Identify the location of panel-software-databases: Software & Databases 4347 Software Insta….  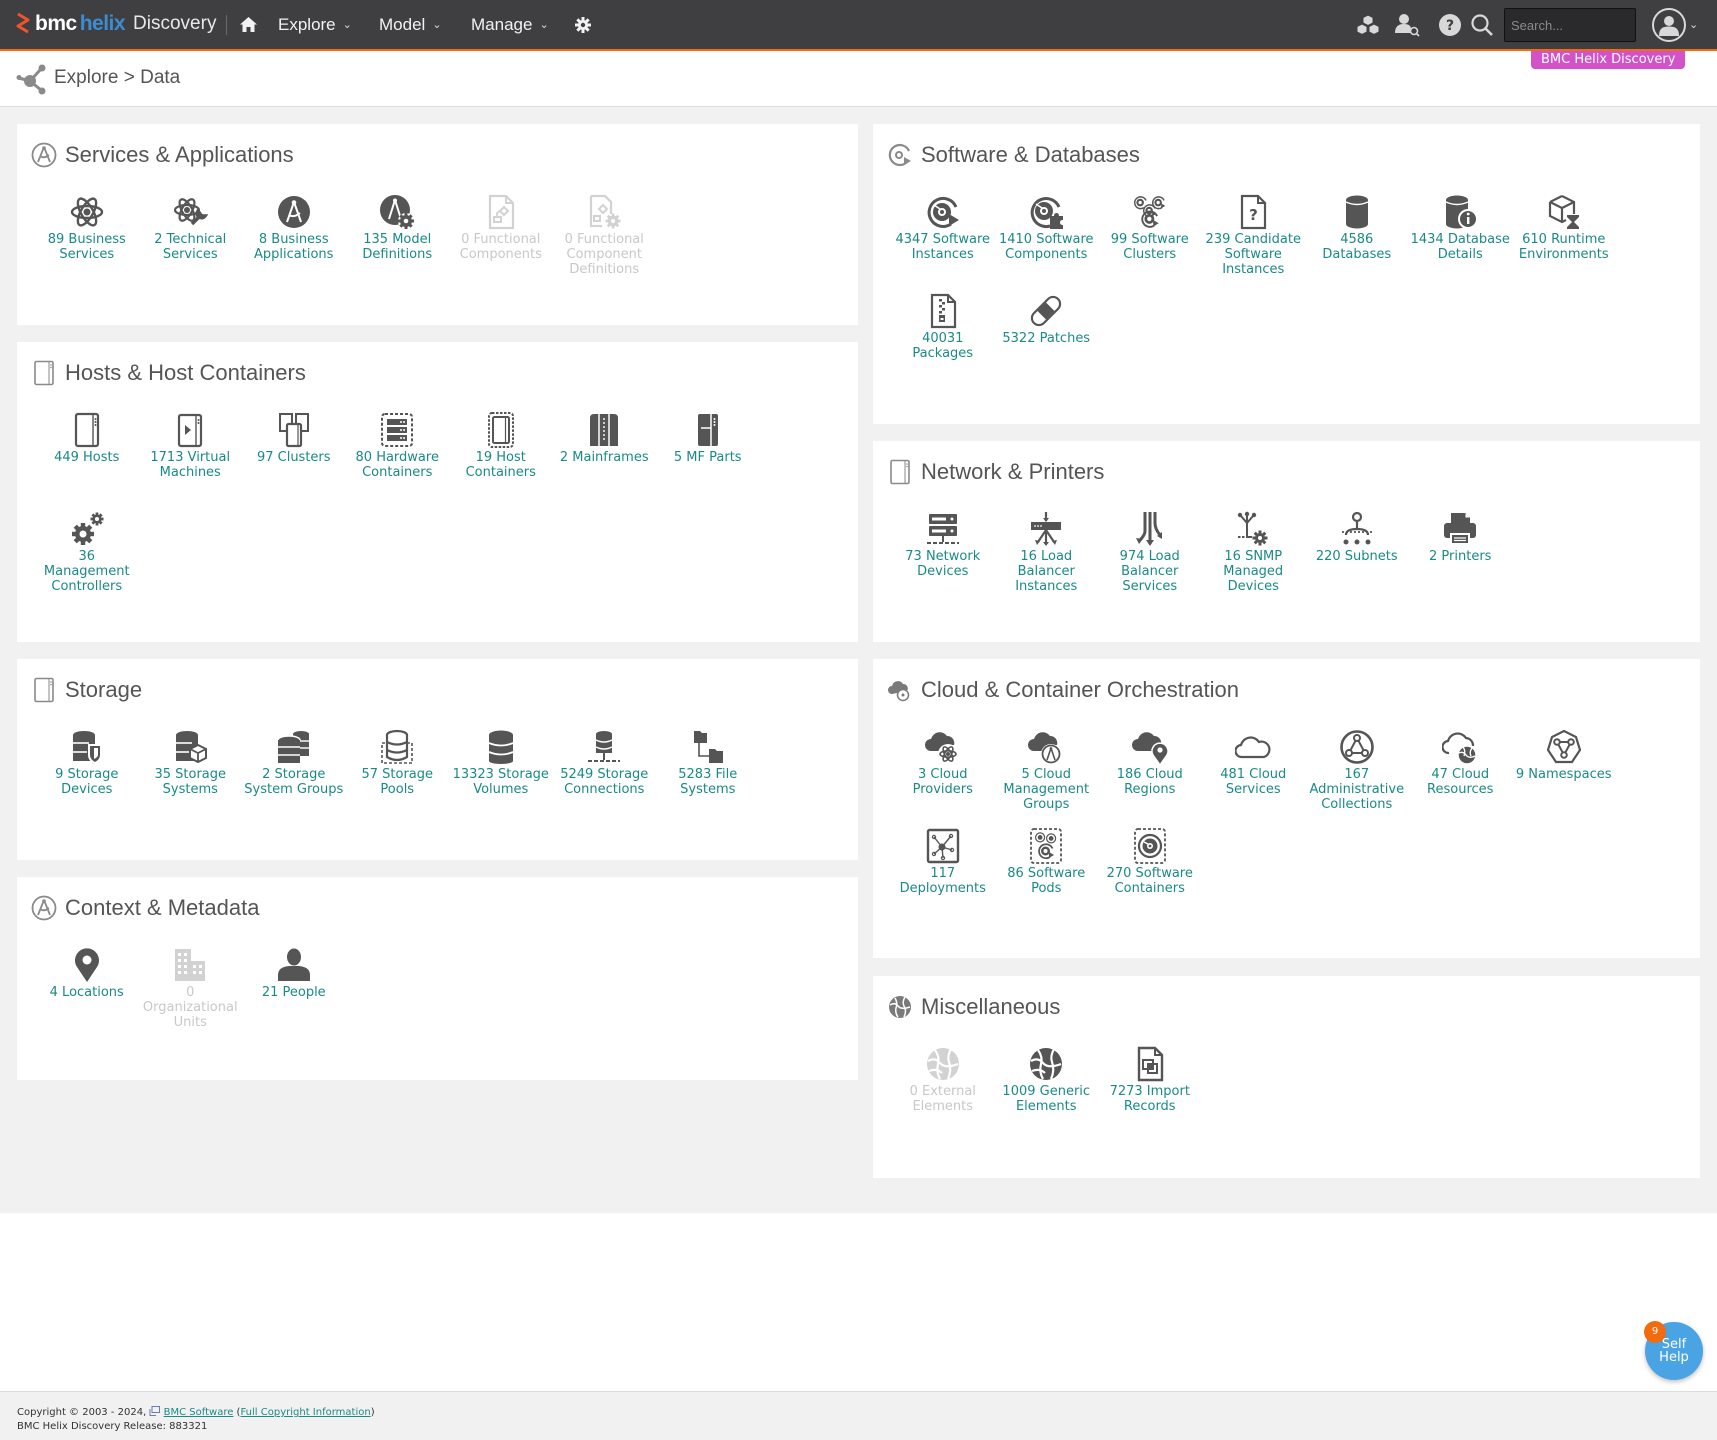
(1286, 274).